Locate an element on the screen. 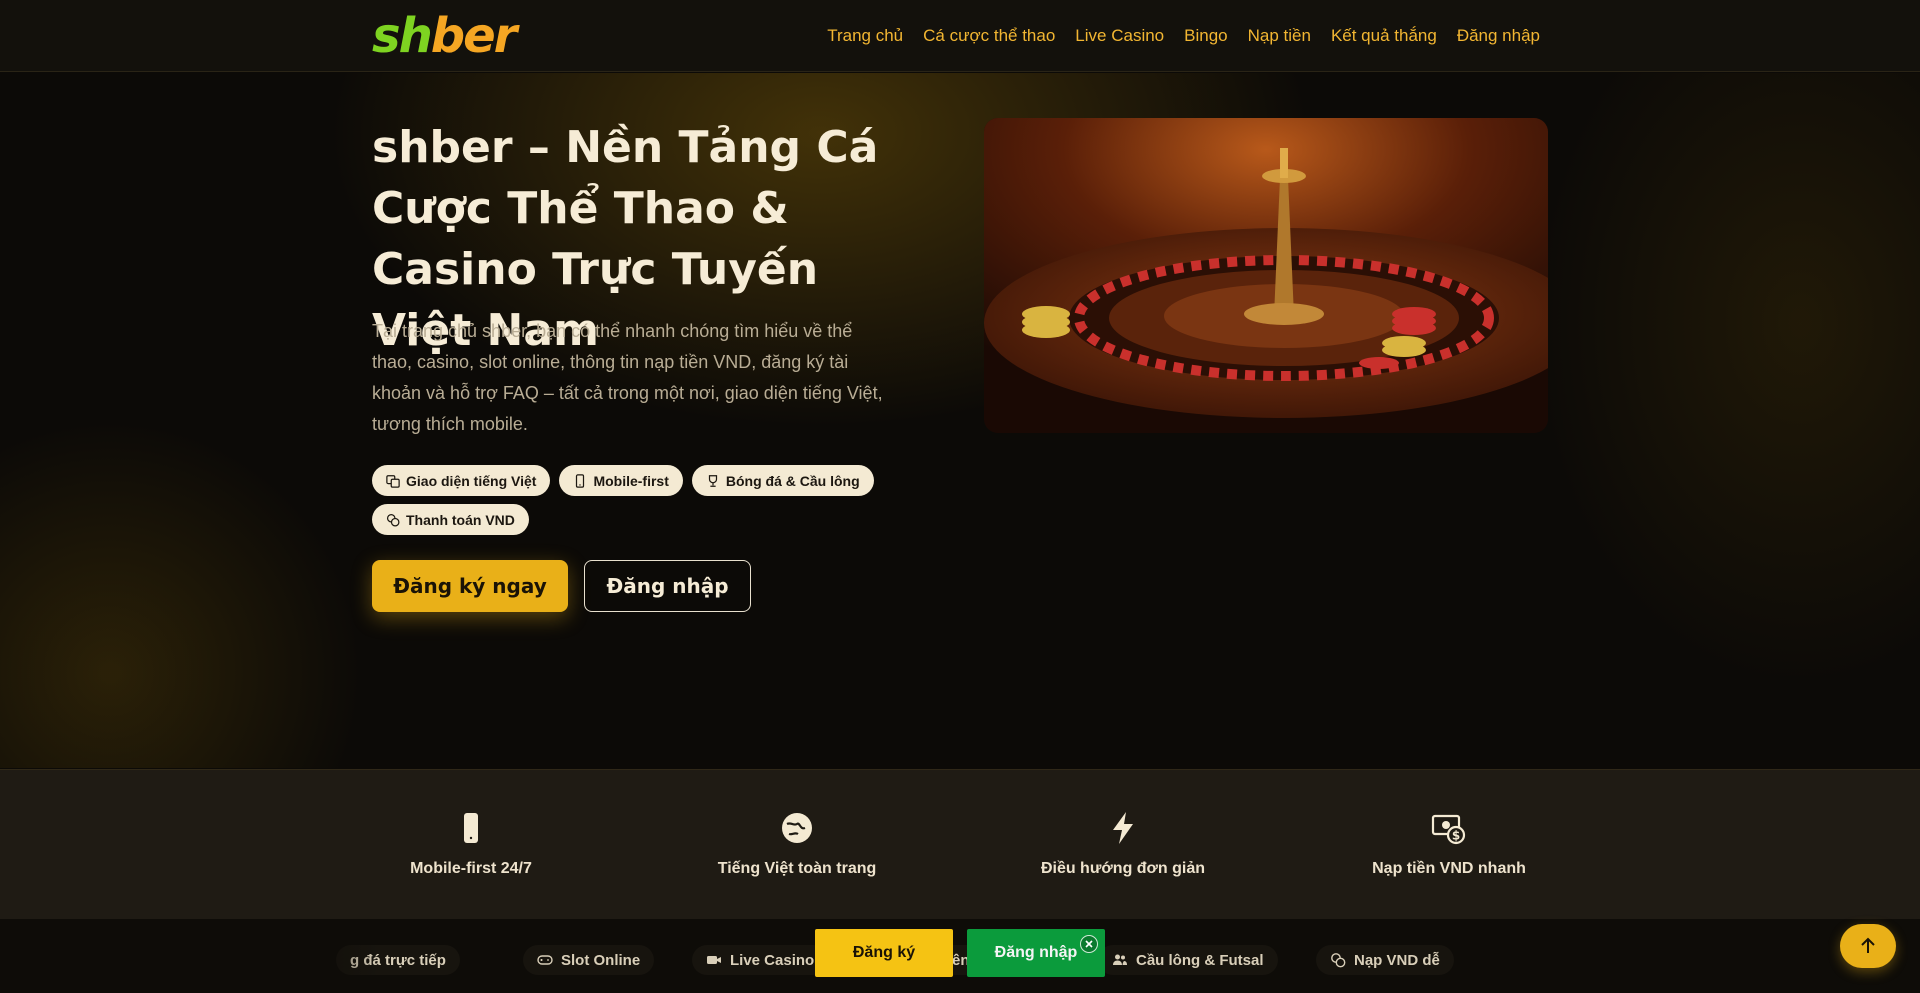 Image resolution: width=1920 pixels, height=993 pixels. feature-deposit: $ Nạp tiền VND nhanh is located at coordinates (1449, 844).